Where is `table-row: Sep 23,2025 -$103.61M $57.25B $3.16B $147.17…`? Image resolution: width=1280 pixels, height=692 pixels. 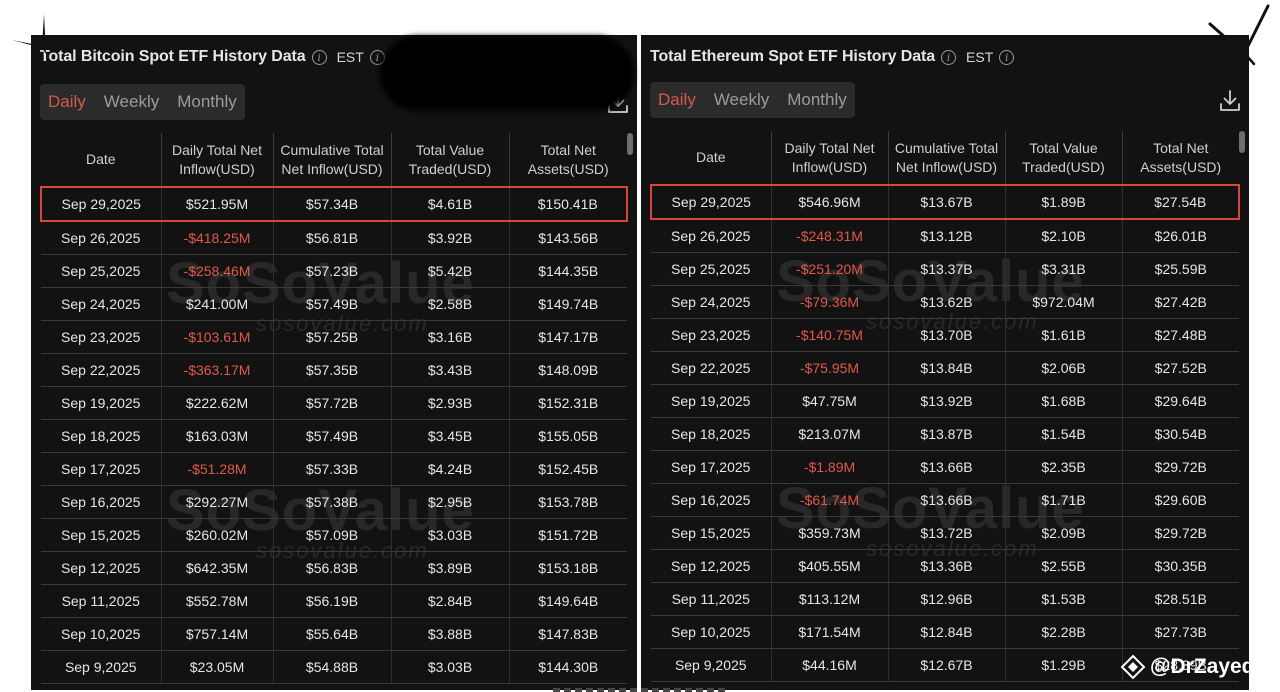 table-row: Sep 23,2025 -$103.61M $57.25B $3.16B $147.17… is located at coordinates (334, 337).